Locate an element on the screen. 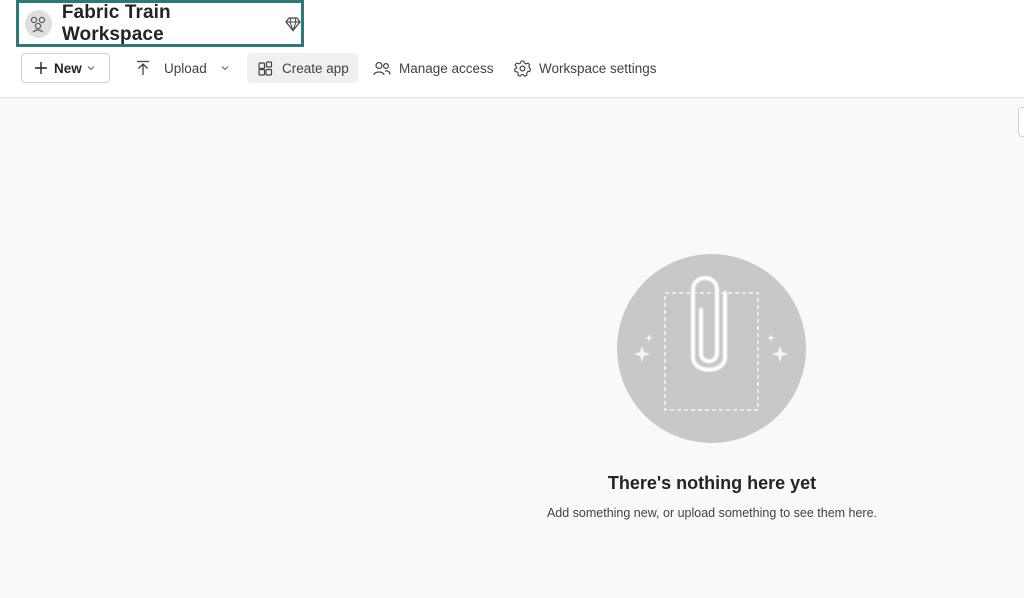 The height and width of the screenshot is (598, 1024). workspace-settings-button-label: Workspace settings is located at coordinates (598, 68).